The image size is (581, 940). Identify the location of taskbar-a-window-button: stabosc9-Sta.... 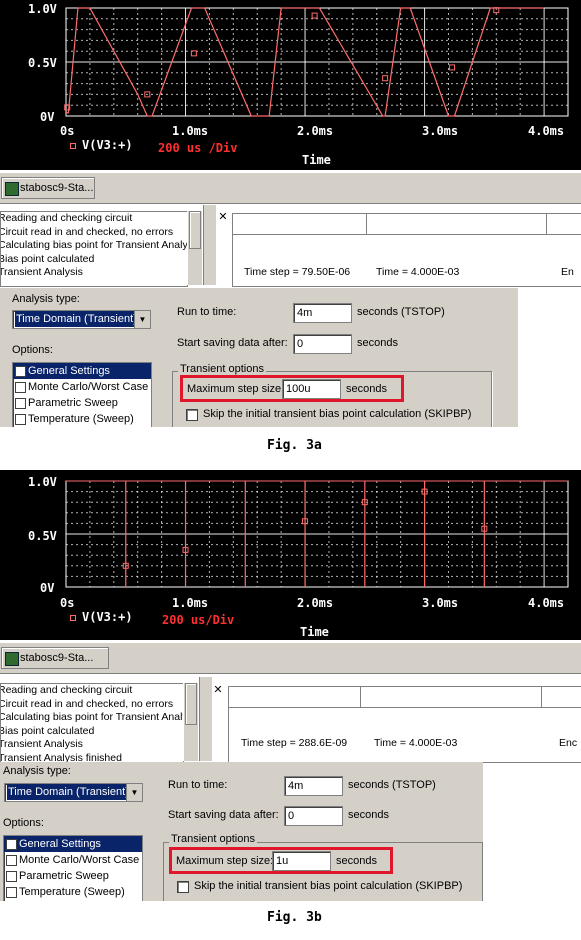
(48, 188).